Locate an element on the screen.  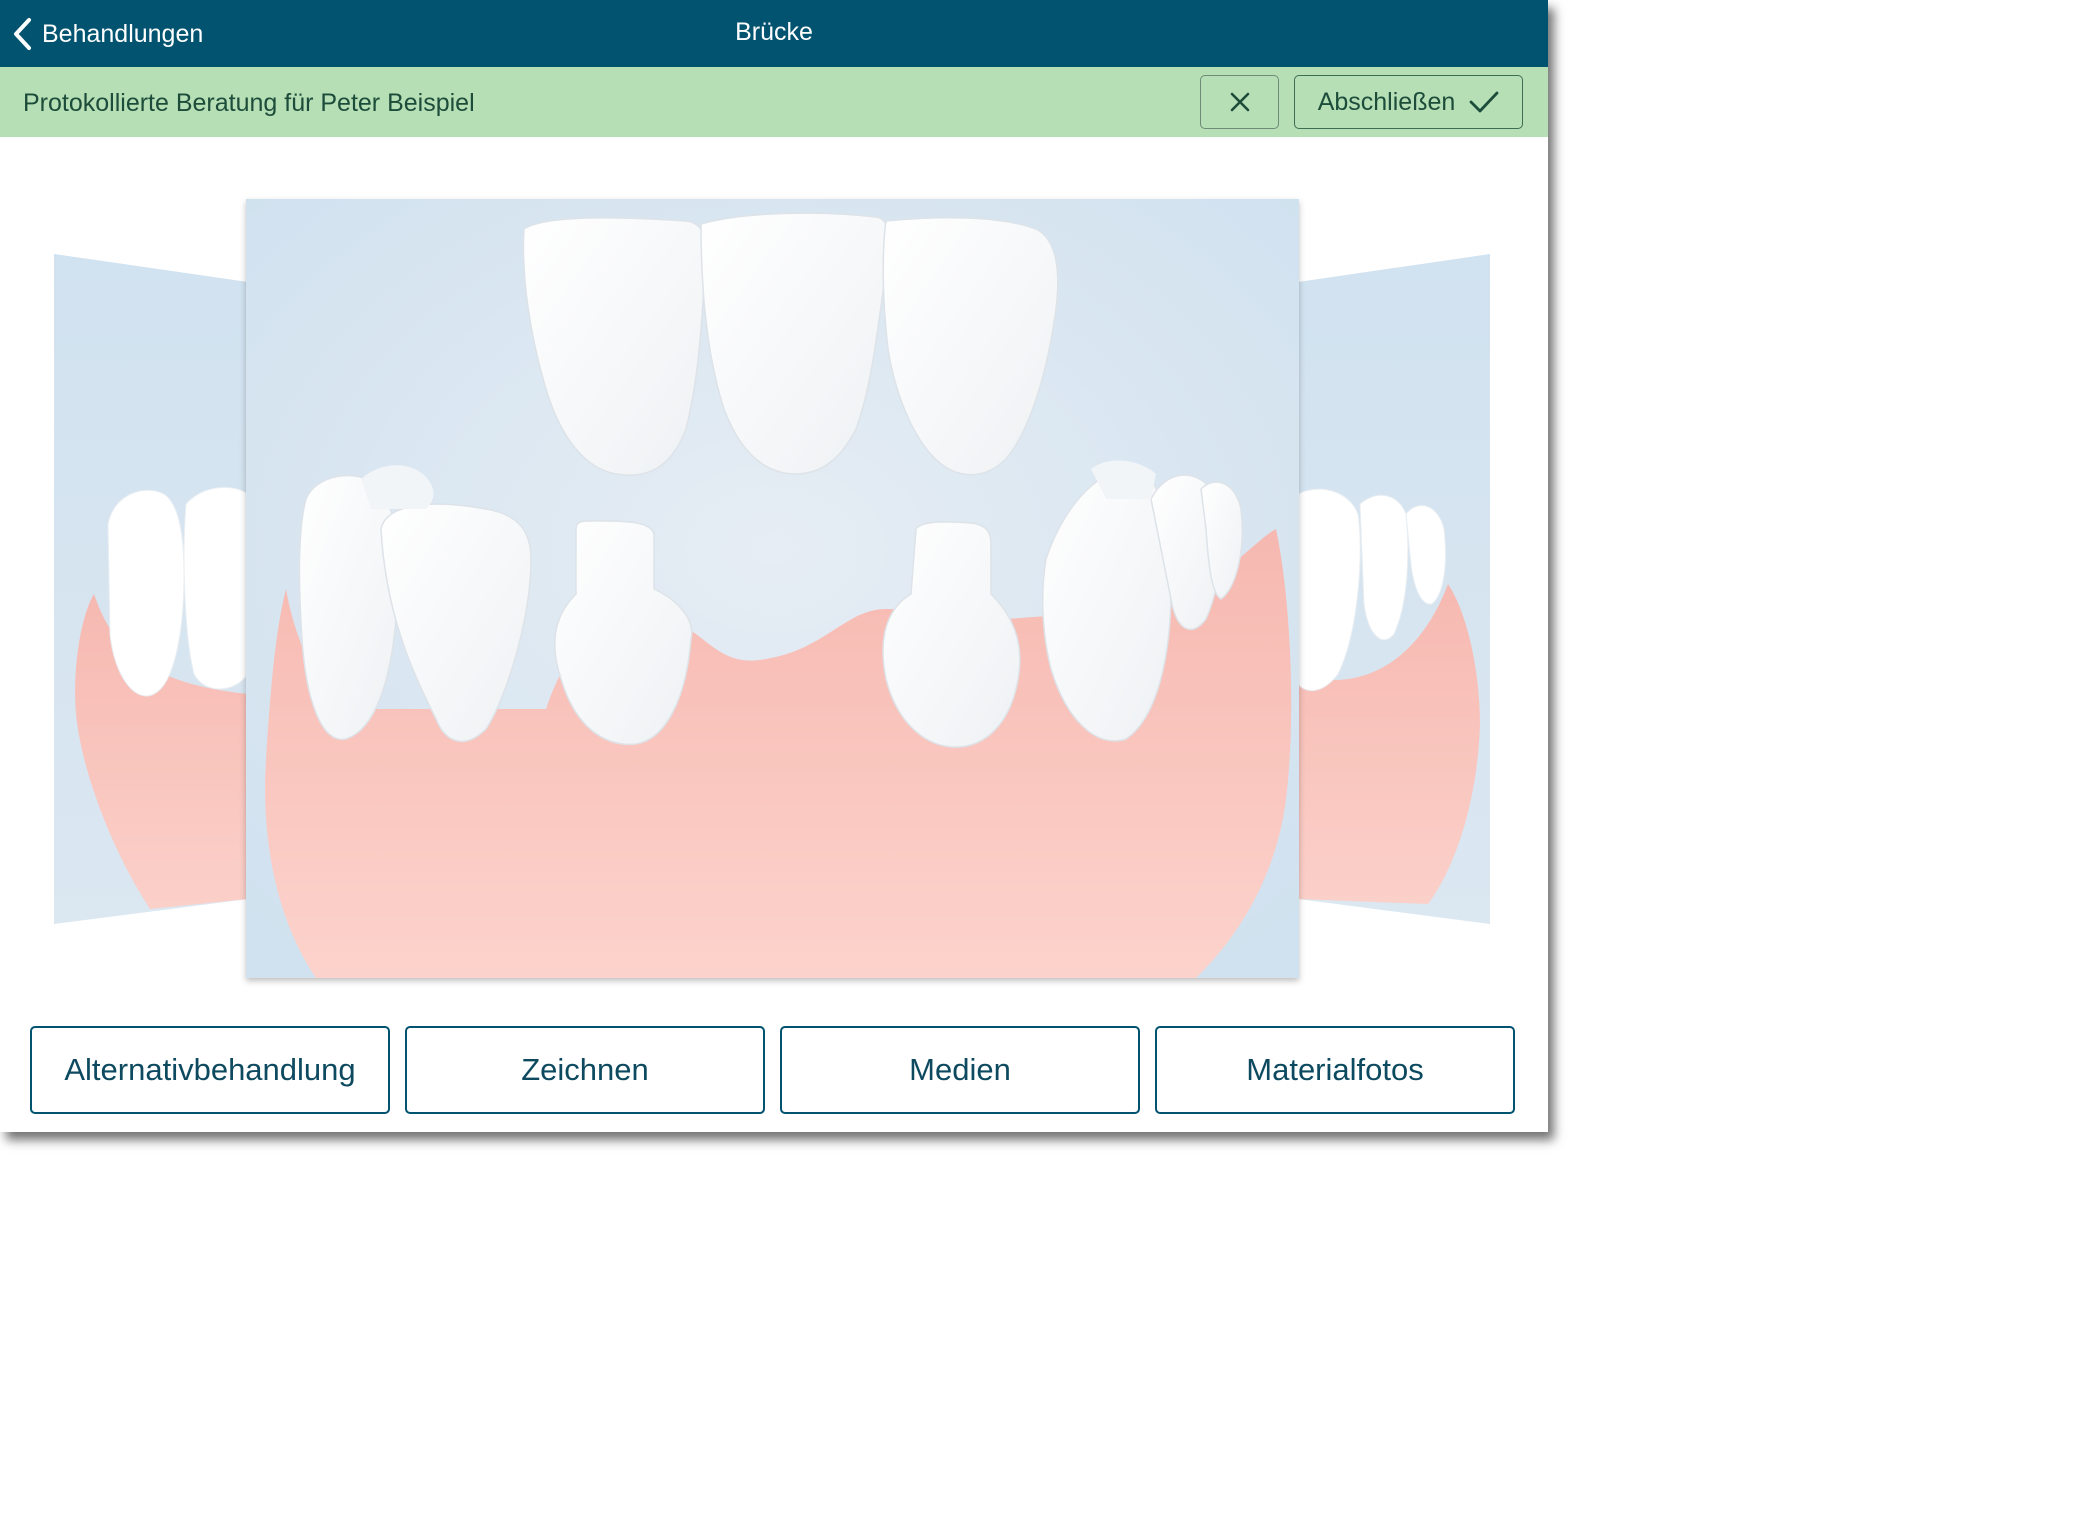
media-button: Medien is located at coordinates (960, 1070).